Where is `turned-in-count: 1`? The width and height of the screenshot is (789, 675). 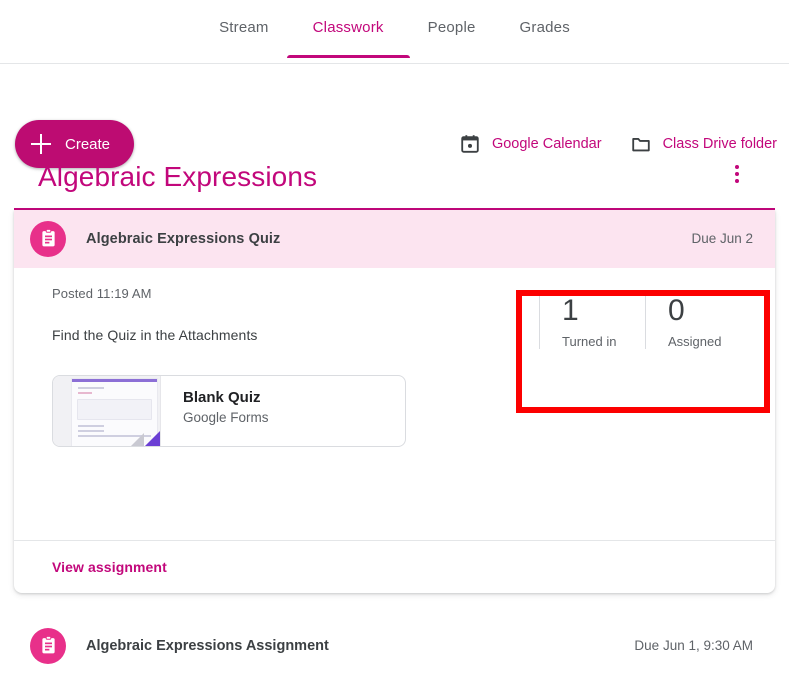 turned-in-count: 1 is located at coordinates (570, 310).